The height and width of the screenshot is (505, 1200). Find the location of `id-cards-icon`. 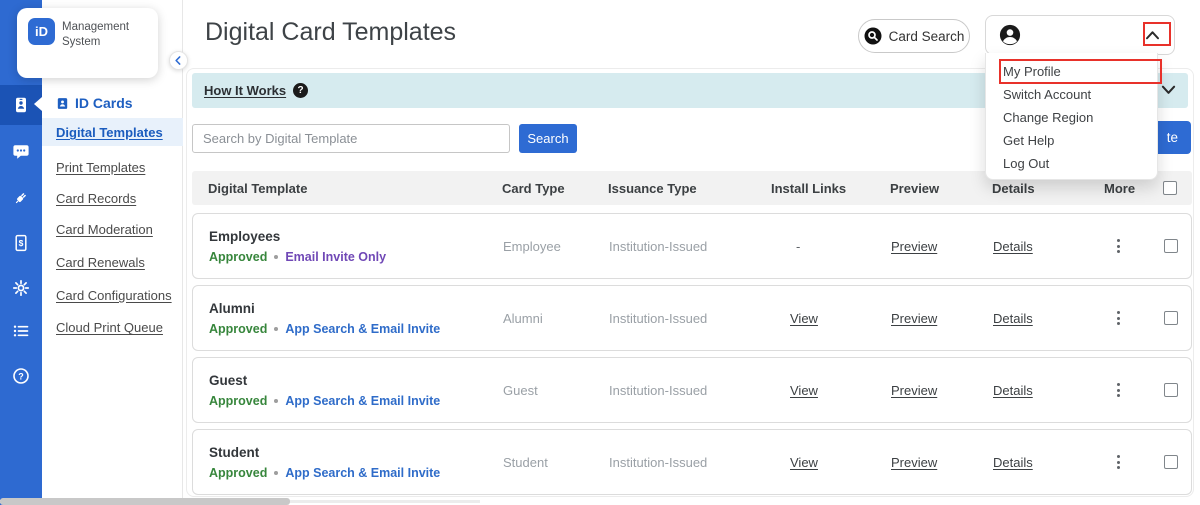

id-cards-icon is located at coordinates (62, 103).